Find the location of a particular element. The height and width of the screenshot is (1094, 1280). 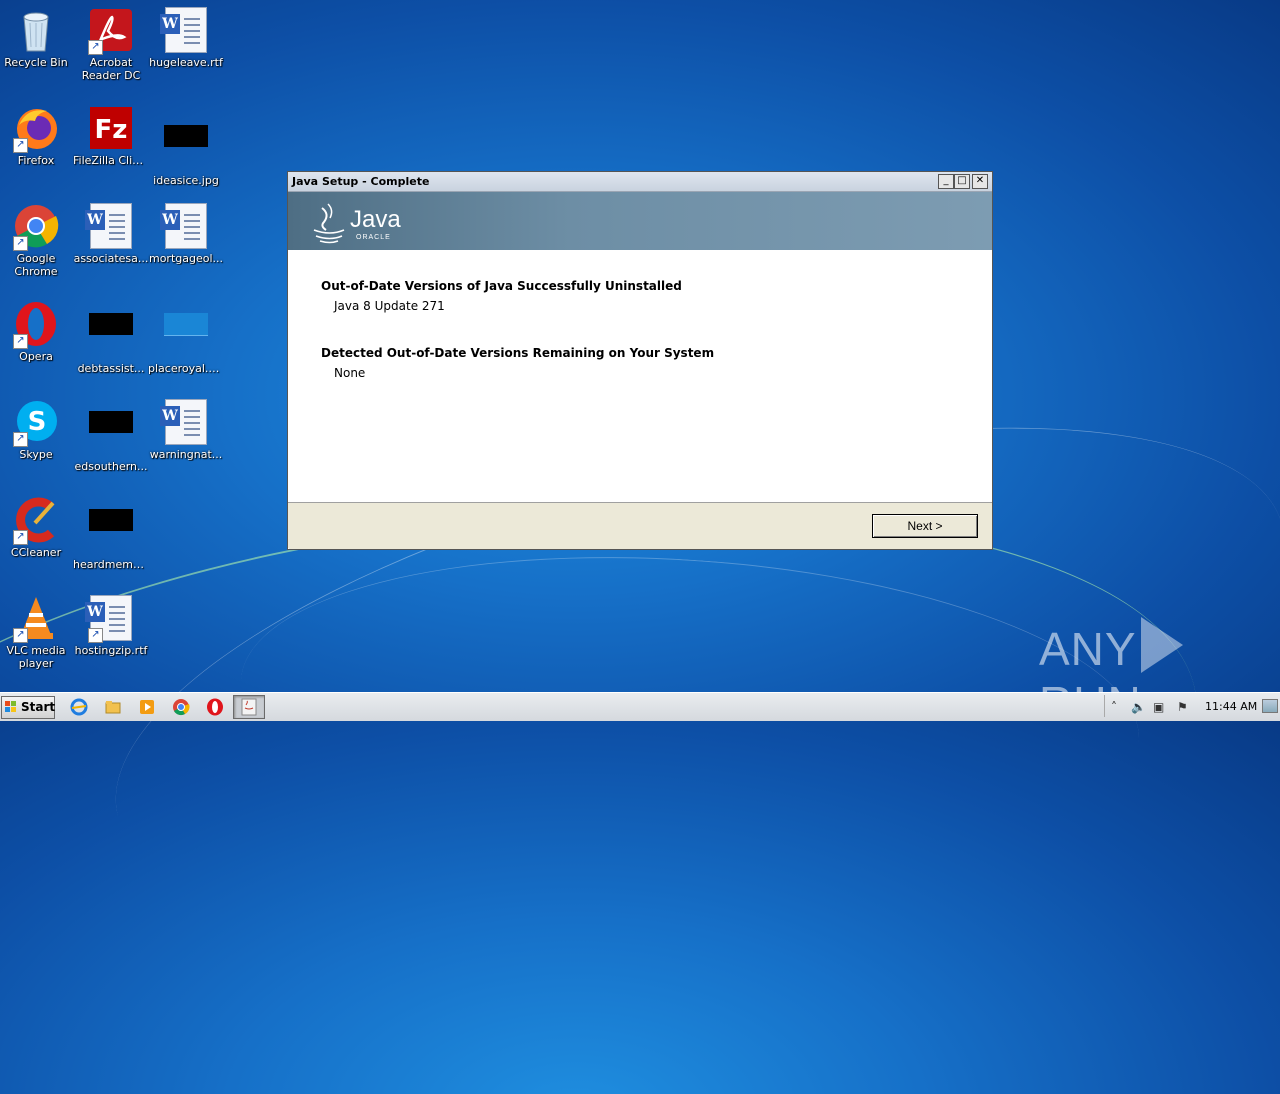

java-logo: Java ORACLE is located at coordinates (357, 226).